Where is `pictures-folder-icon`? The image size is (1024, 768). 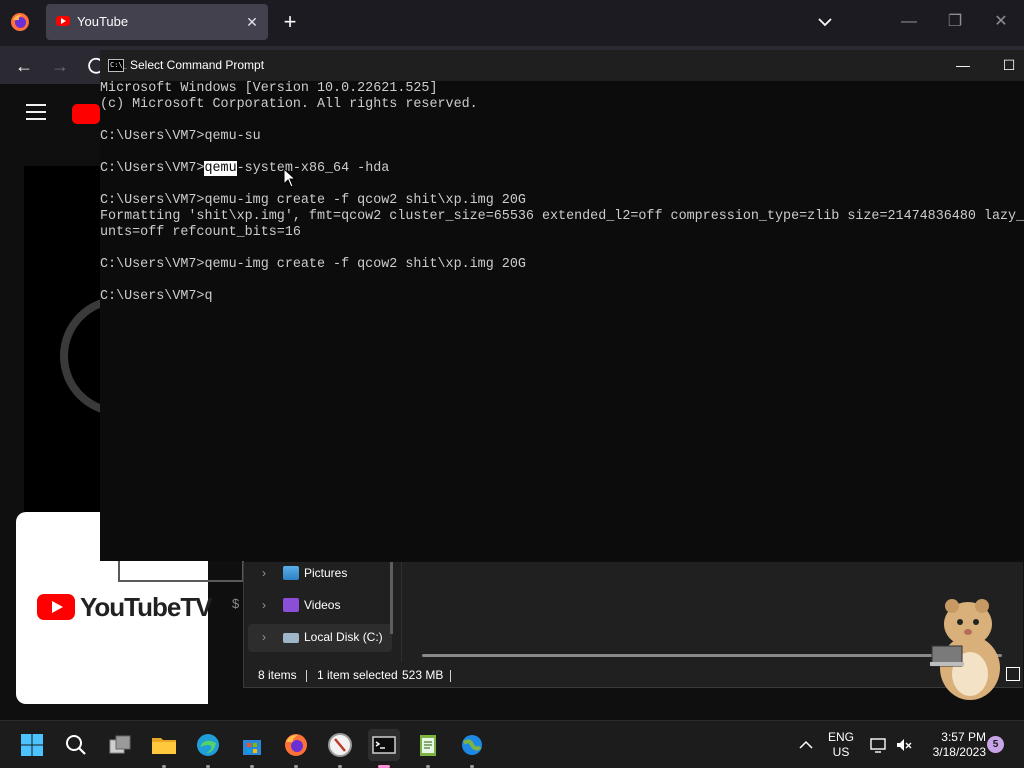 pictures-folder-icon is located at coordinates (291, 573).